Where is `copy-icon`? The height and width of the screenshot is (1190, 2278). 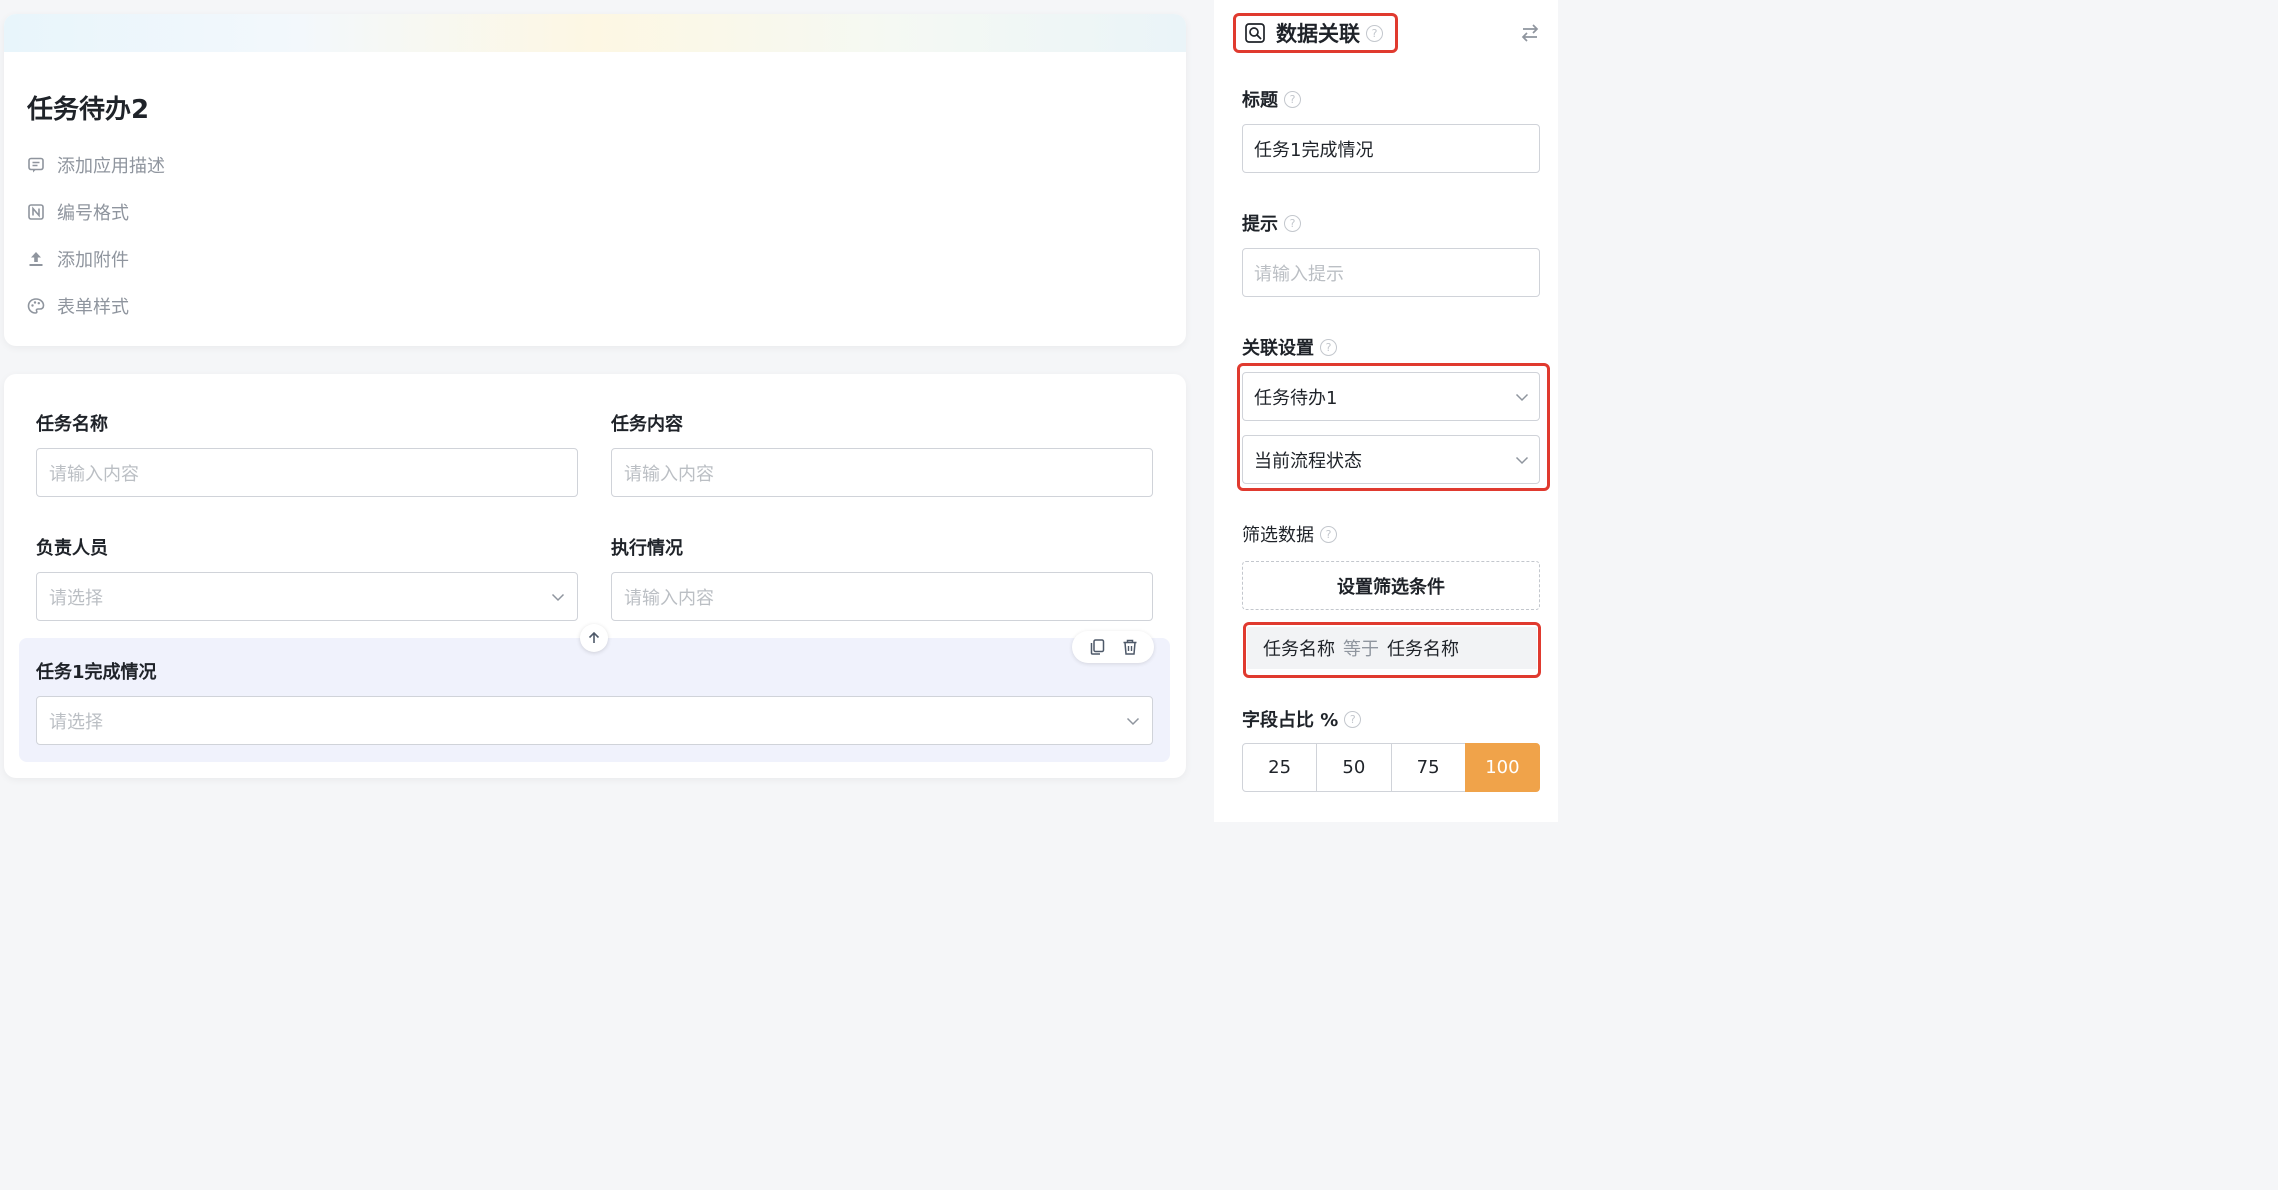
copy-icon is located at coordinates (1097, 647).